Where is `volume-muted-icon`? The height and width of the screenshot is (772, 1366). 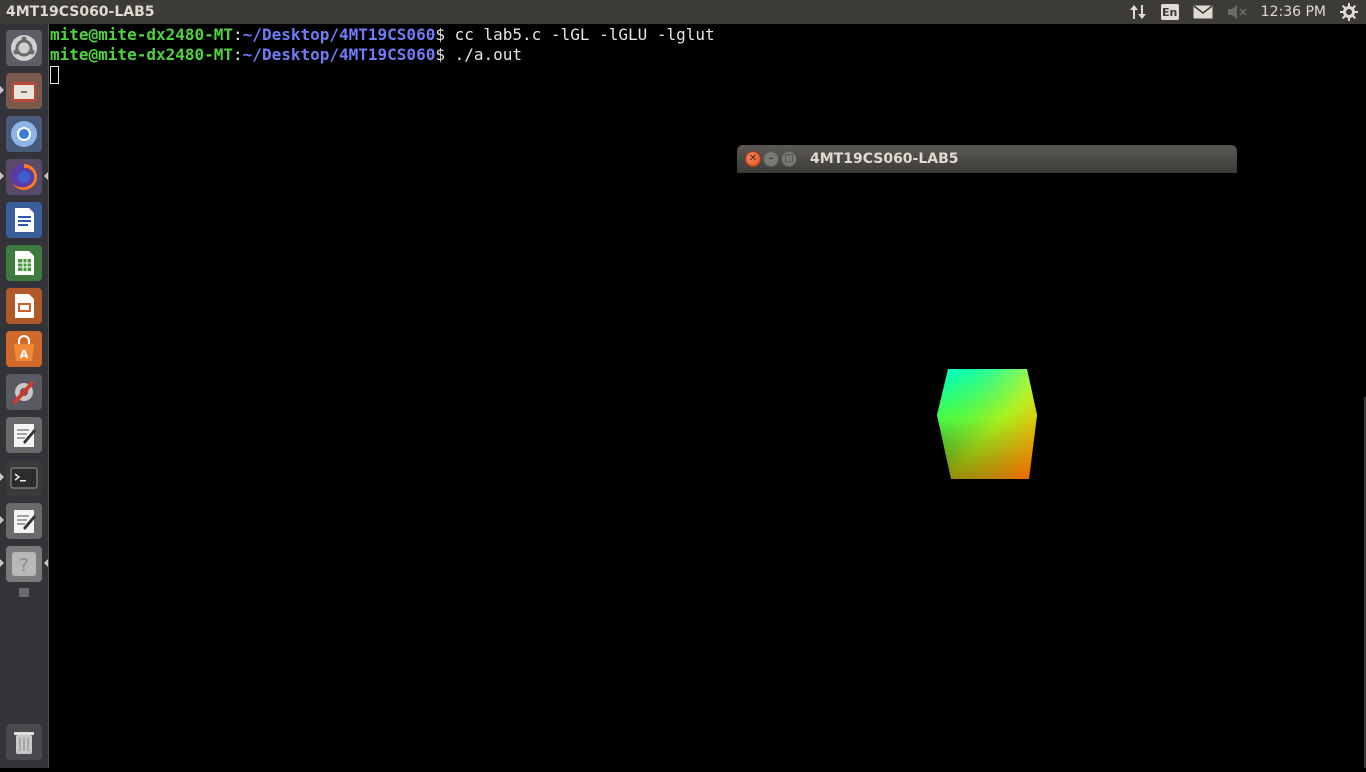 volume-muted-icon is located at coordinates (1237, 12).